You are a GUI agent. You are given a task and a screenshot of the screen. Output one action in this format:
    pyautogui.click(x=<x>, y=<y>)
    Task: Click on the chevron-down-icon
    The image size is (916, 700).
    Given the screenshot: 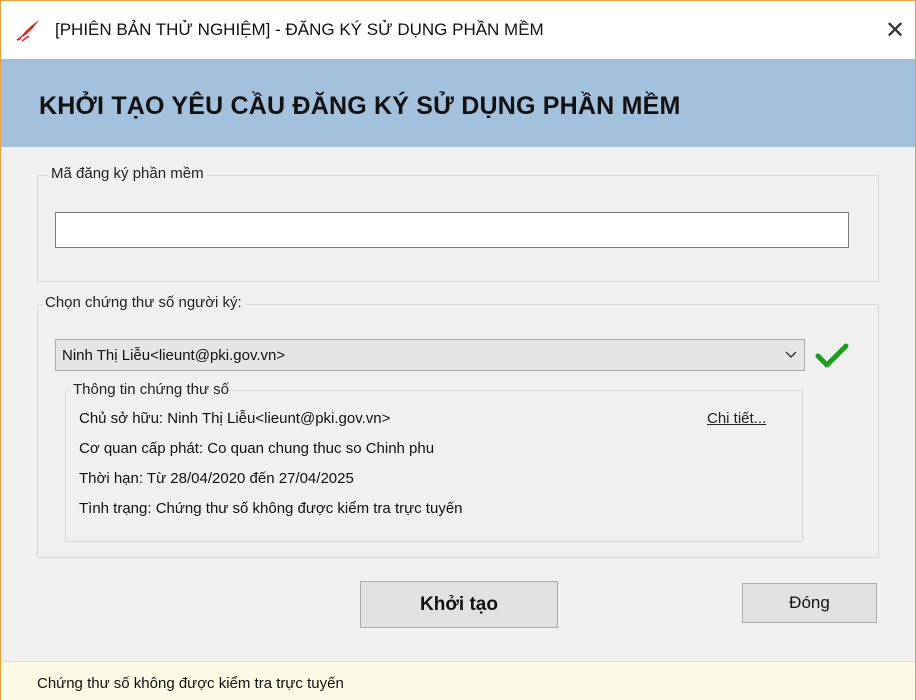 What is the action you would take?
    pyautogui.click(x=791, y=354)
    